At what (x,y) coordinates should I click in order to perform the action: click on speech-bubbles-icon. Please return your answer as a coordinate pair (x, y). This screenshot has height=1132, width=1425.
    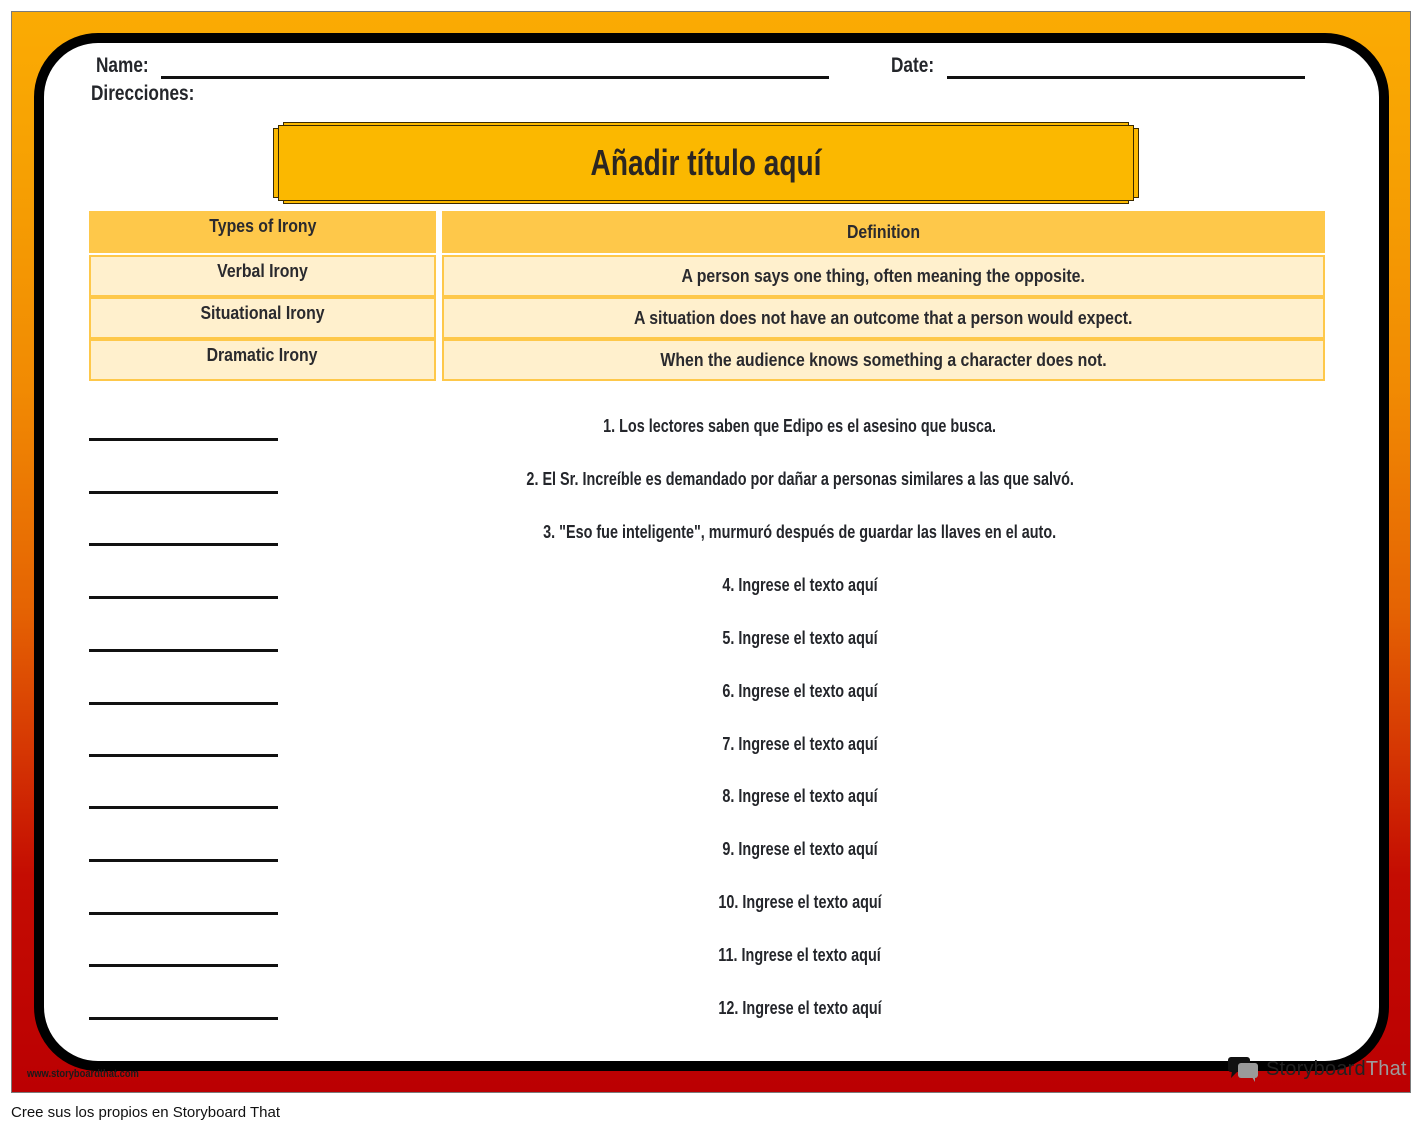
    Looking at the image, I should click on (1243, 1069).